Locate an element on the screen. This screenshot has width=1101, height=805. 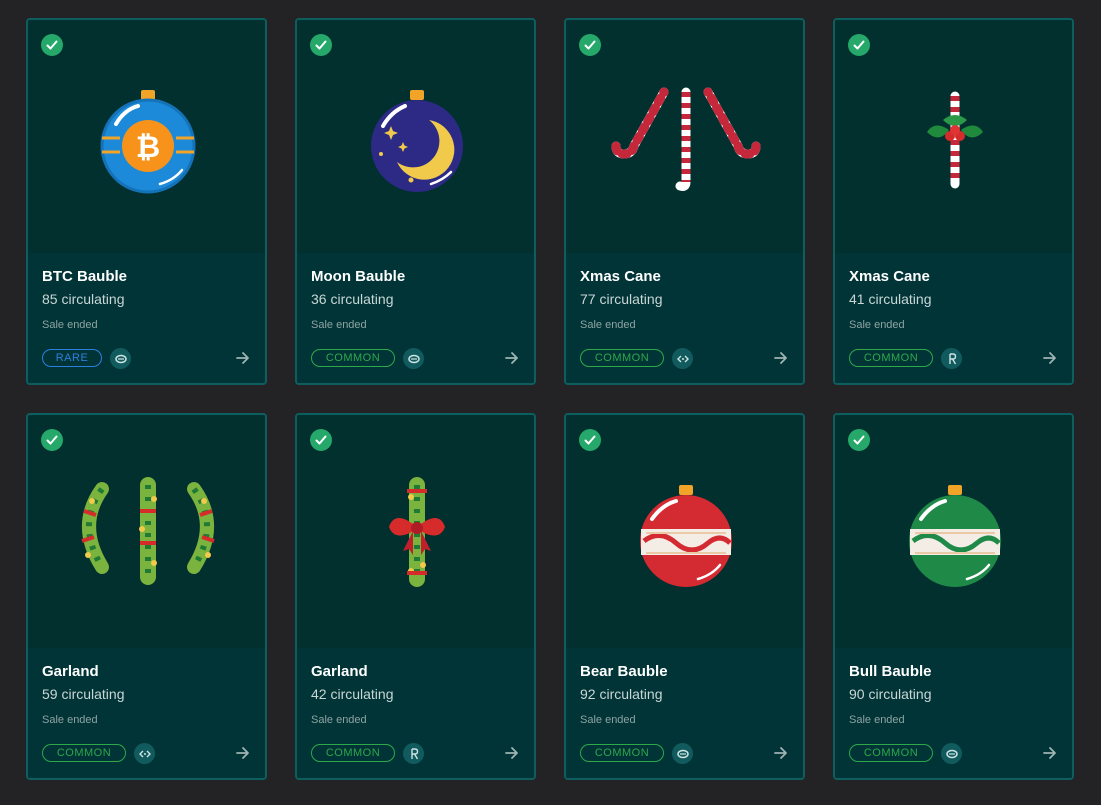
btc-bauble-icon: ₿ is located at coordinates (148, 142).